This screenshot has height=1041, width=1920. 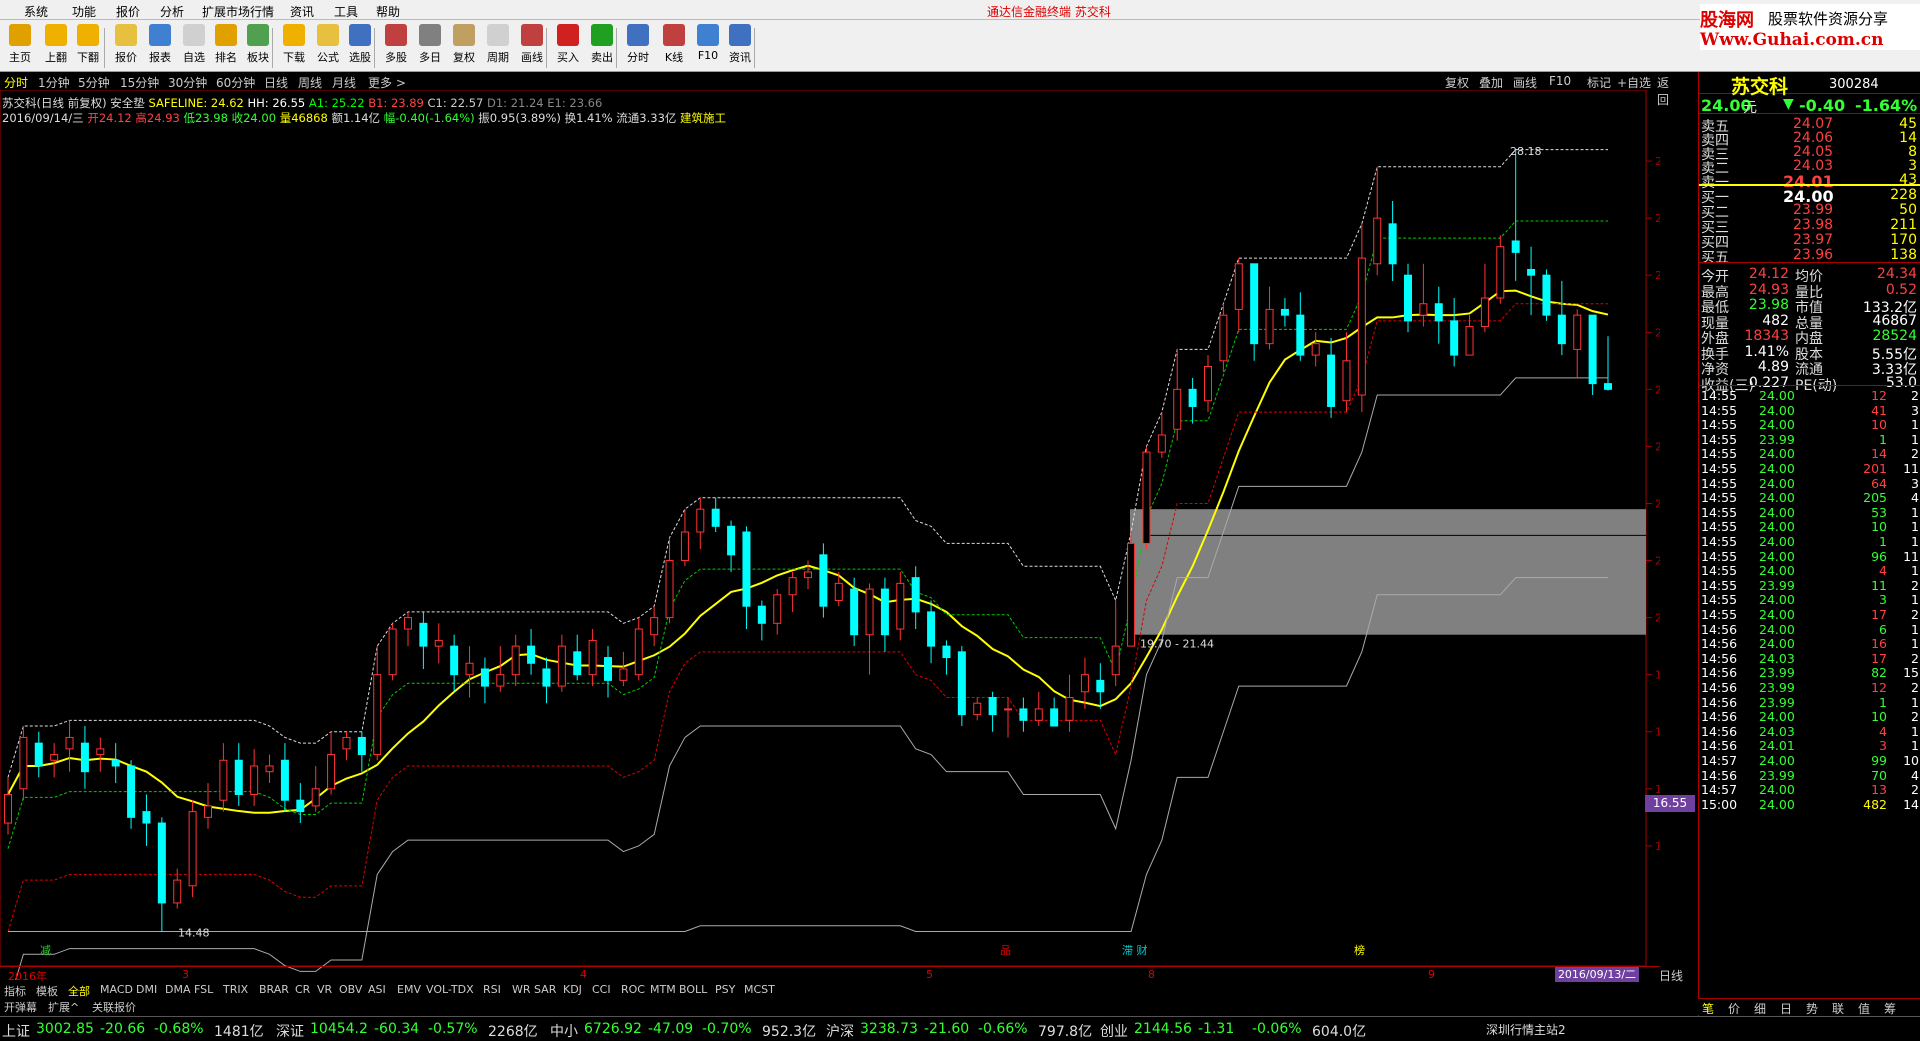 What do you see at coordinates (1890, 1008) in the screenshot?
I see `panel-tab: 筹` at bounding box center [1890, 1008].